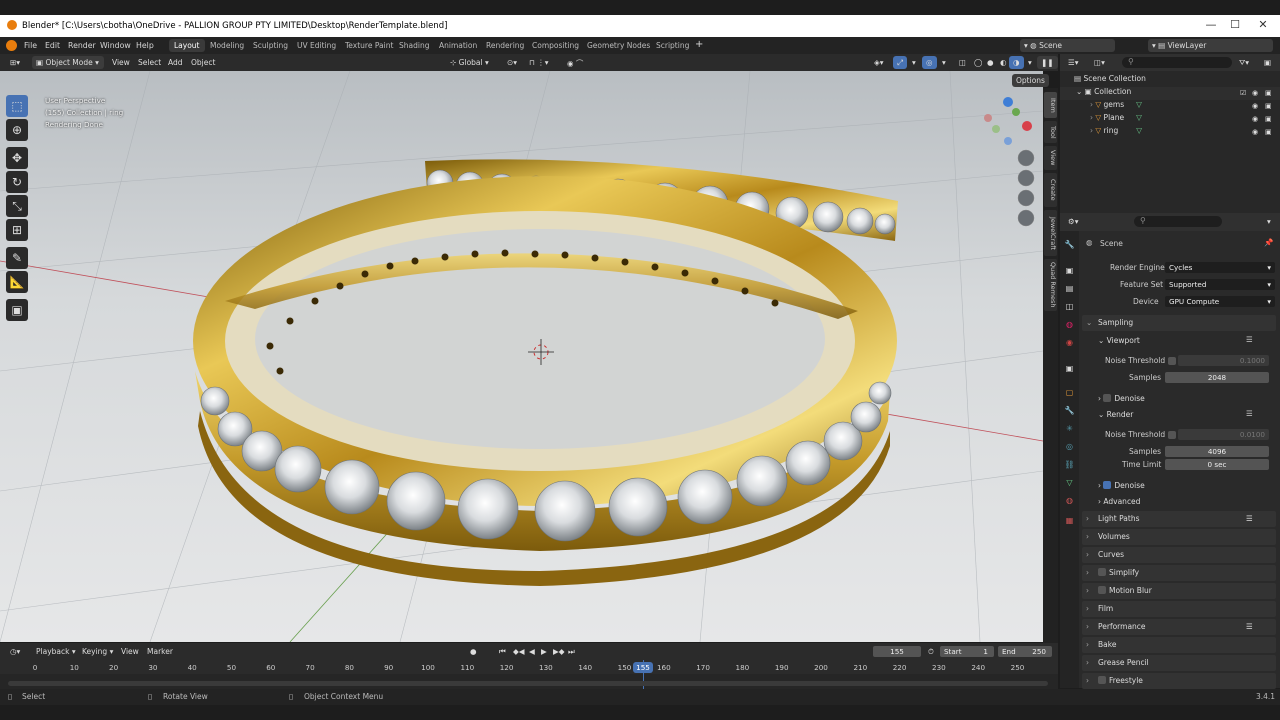  Describe the element at coordinates (900, 62) in the screenshot. I see `gizmo-toggle-icon: ⤢` at that location.